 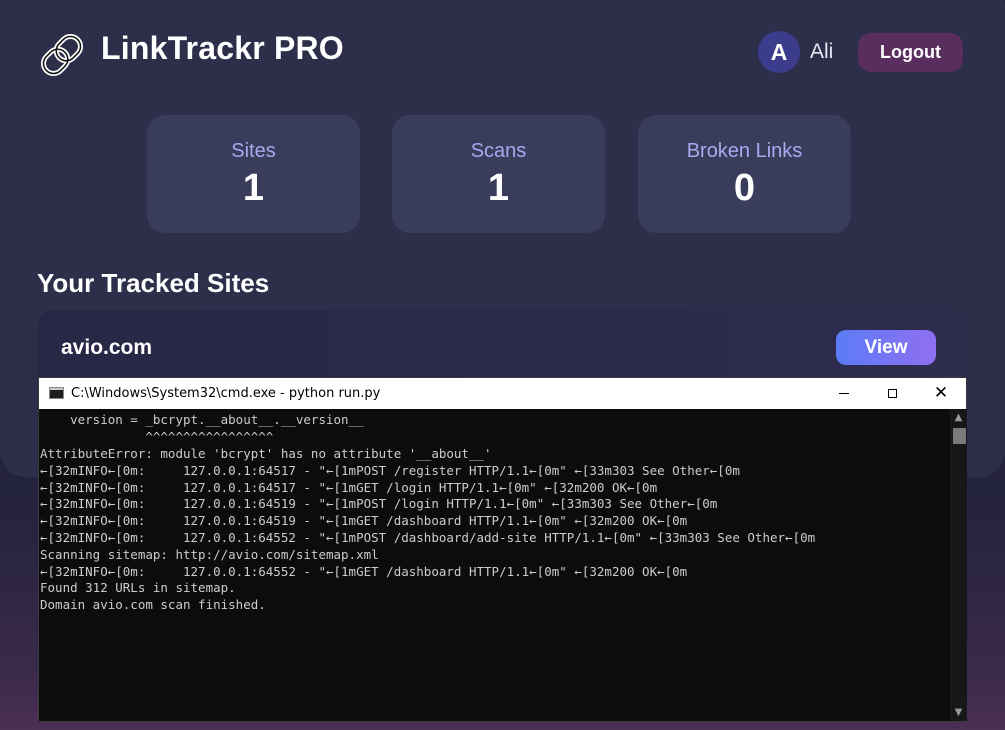 I want to click on stat-label: Scans, so click(x=498, y=151).